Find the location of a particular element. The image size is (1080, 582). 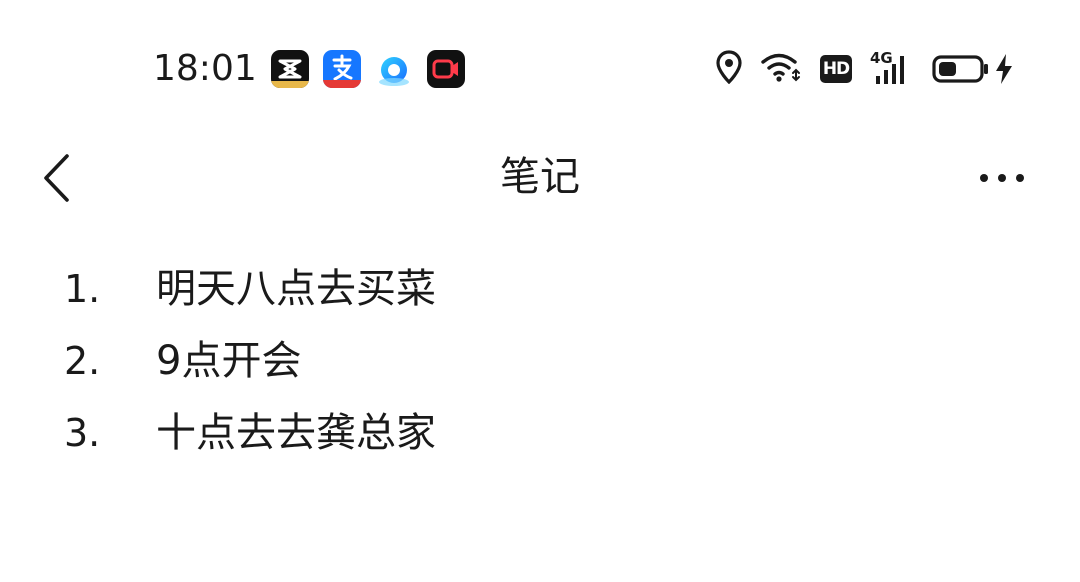

list-item-text: 明天八点去买菜 is located at coordinates (296, 289).